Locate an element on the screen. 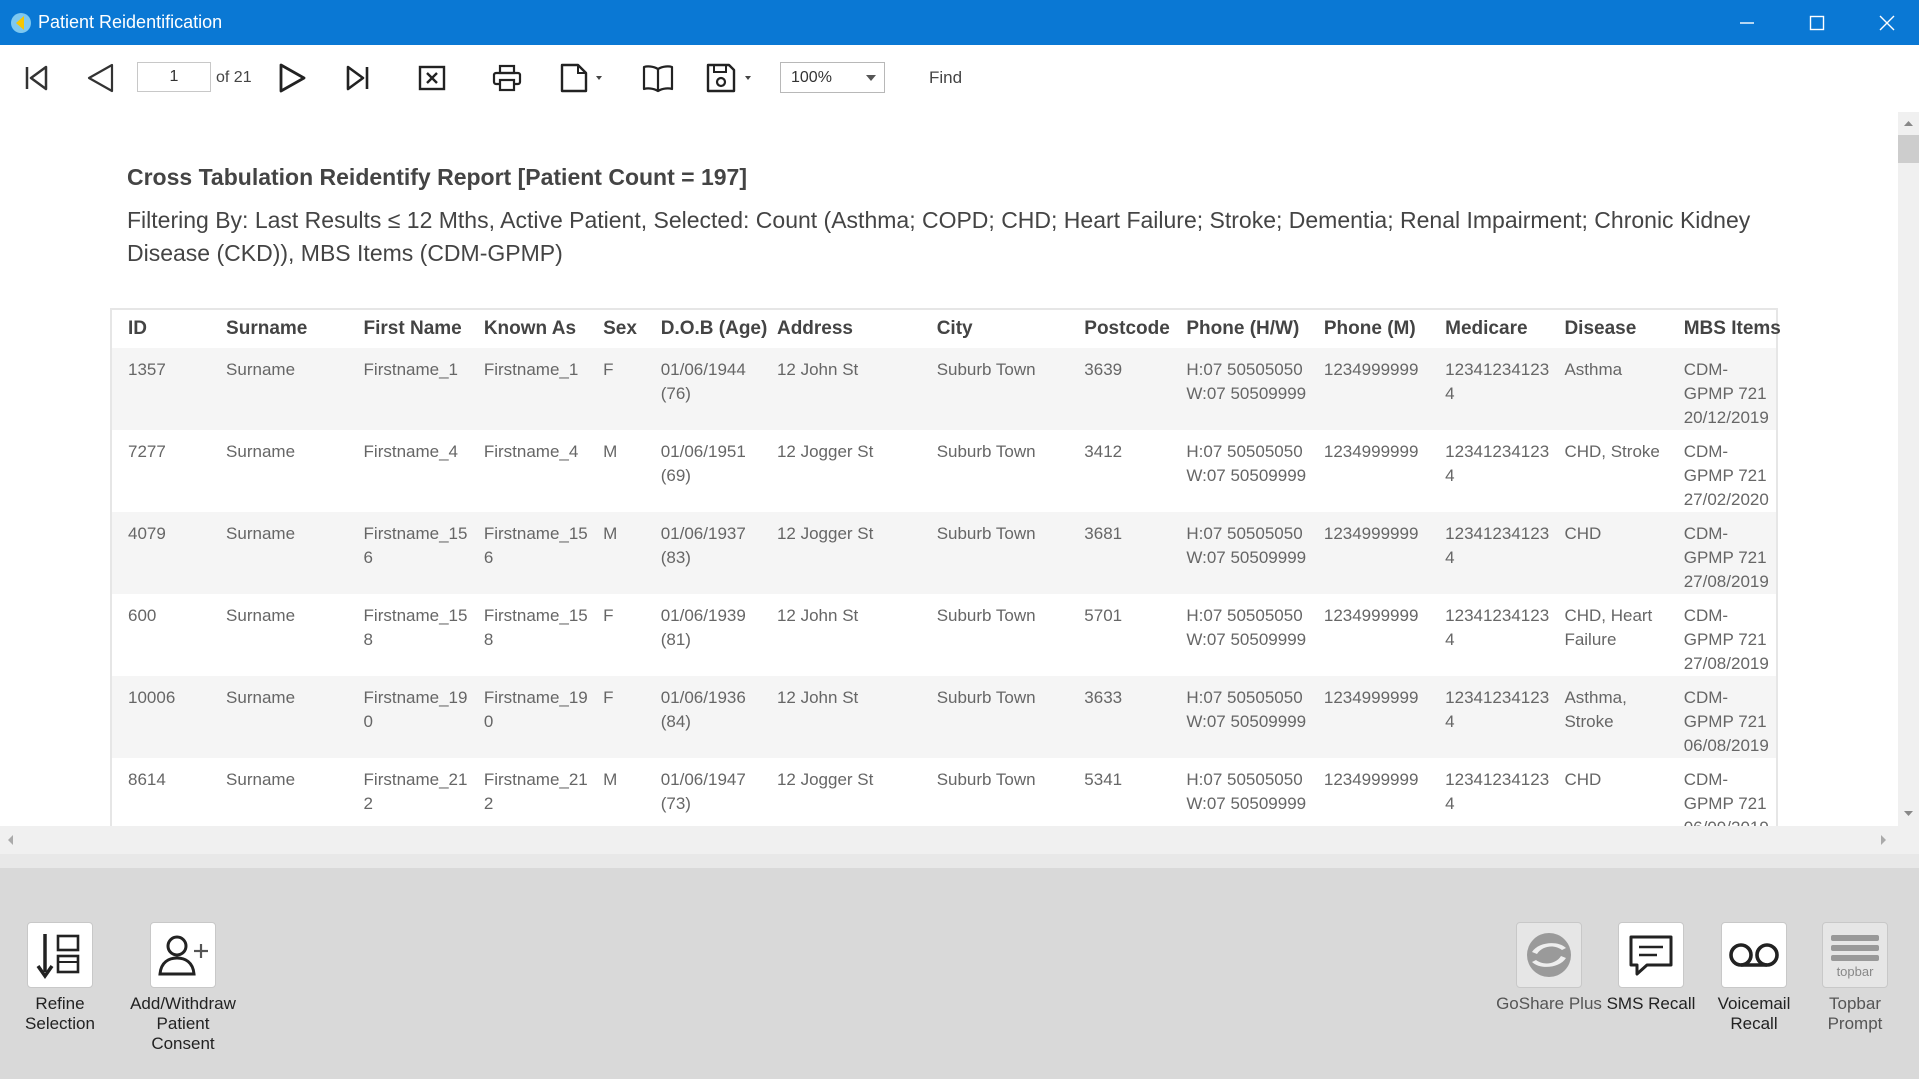  next-page-button is located at coordinates (292, 78).